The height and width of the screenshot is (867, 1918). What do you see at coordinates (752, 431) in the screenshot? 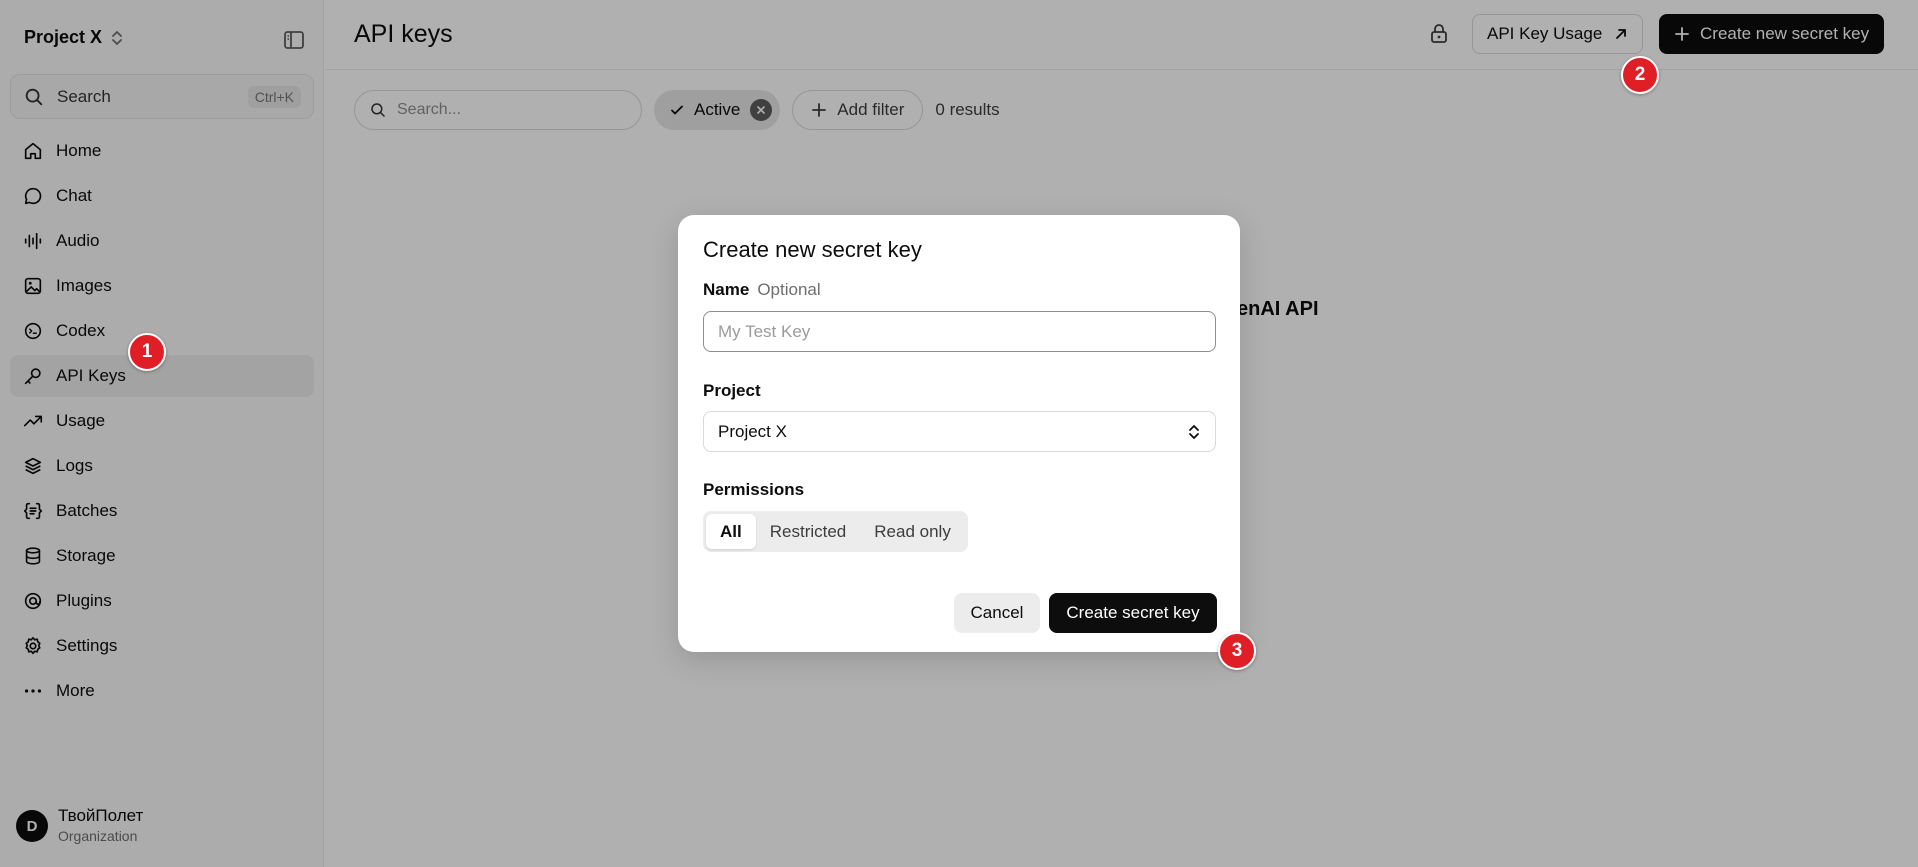
I see `project-select-value: Project X` at bounding box center [752, 431].